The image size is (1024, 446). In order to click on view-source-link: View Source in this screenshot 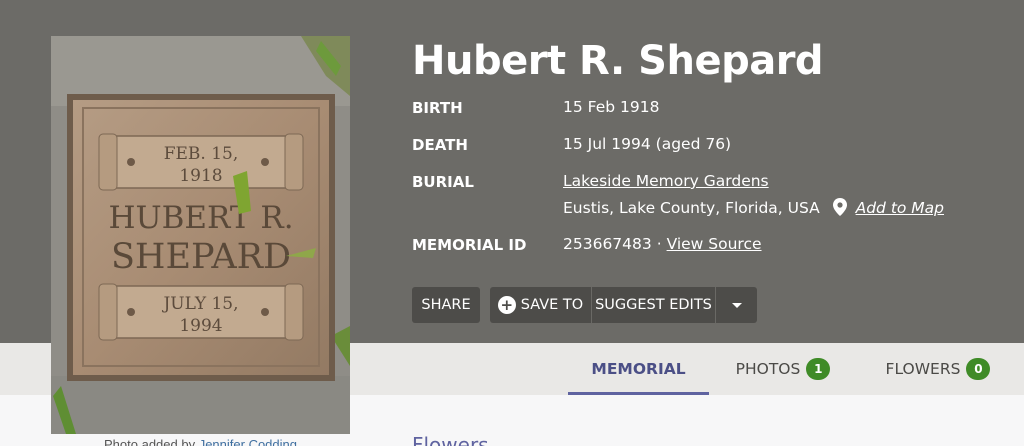, I will do `click(714, 244)`.